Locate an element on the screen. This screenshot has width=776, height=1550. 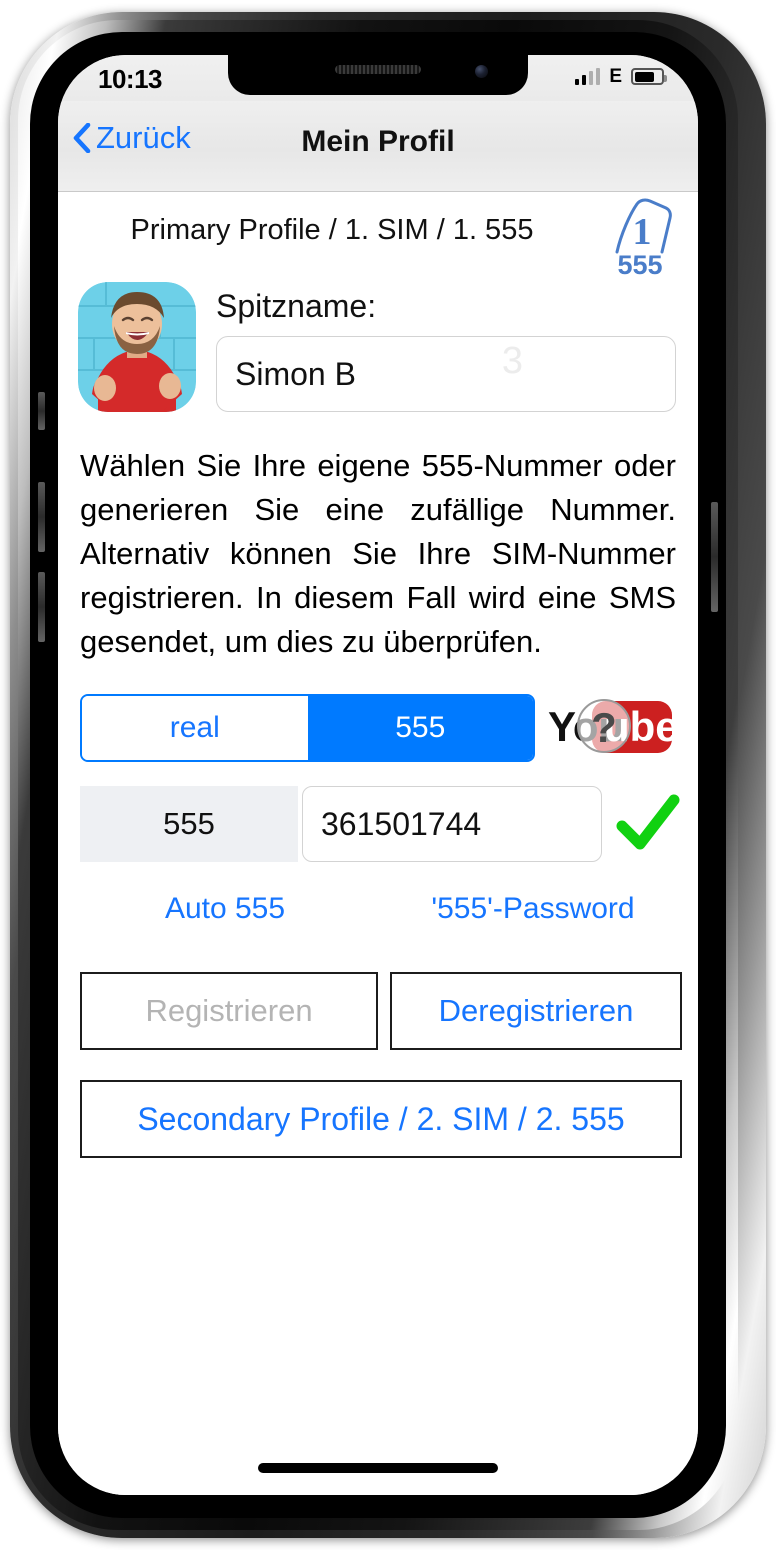
status-bar-indicators: E is located at coordinates (620, 76).